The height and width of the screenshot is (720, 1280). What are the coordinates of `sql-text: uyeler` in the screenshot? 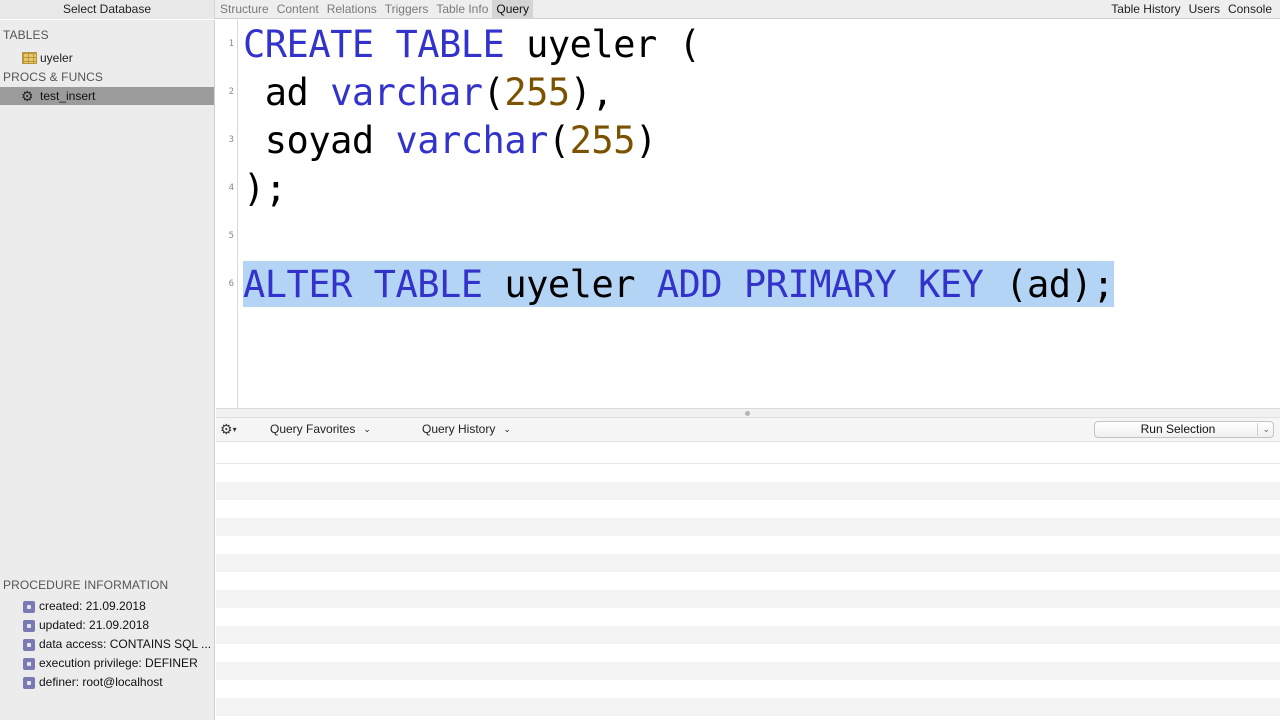 It's located at (569, 284).